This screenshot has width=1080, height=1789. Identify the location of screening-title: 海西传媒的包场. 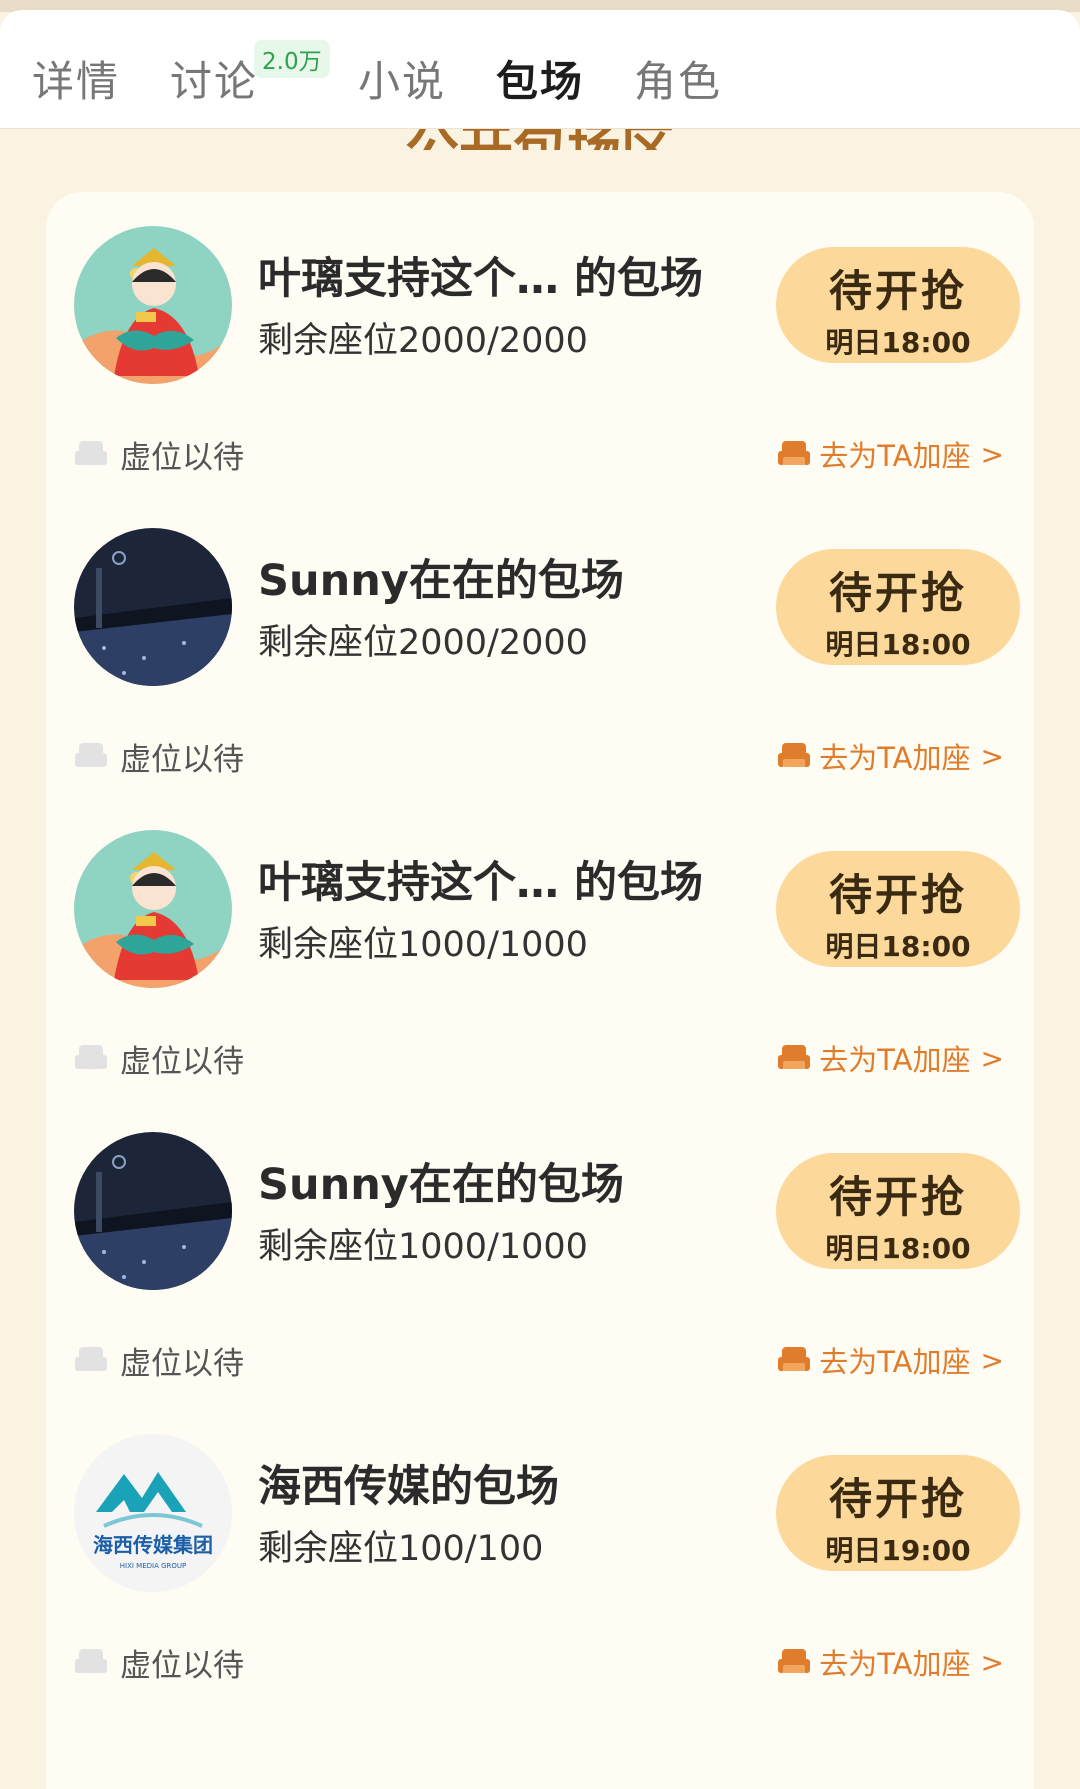
(408, 1487).